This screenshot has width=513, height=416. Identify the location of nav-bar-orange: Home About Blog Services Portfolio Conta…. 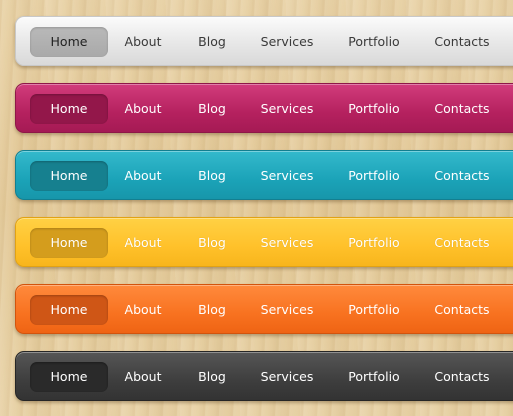
(264, 309).